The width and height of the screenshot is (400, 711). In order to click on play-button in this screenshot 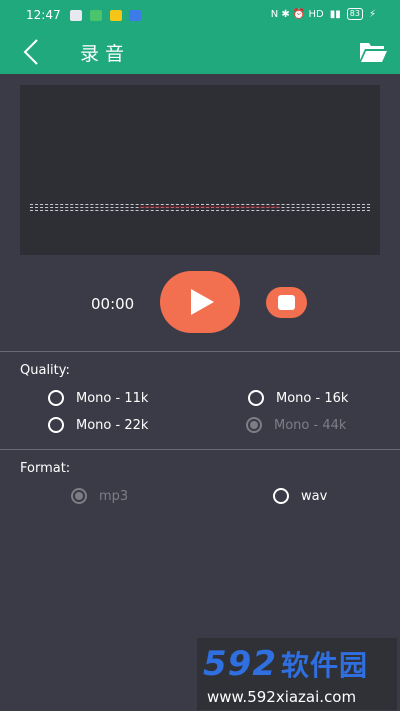, I will do `click(200, 302)`.